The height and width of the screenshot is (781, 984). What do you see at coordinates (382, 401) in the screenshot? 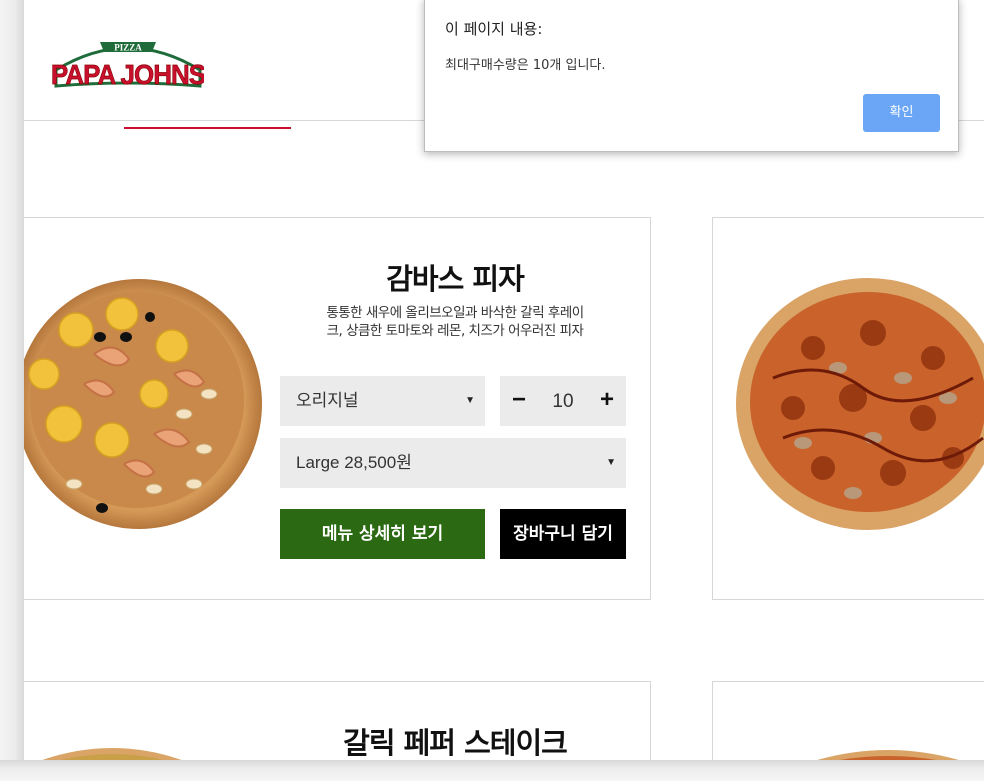
I see `dough-select: 오리지널 ▼` at bounding box center [382, 401].